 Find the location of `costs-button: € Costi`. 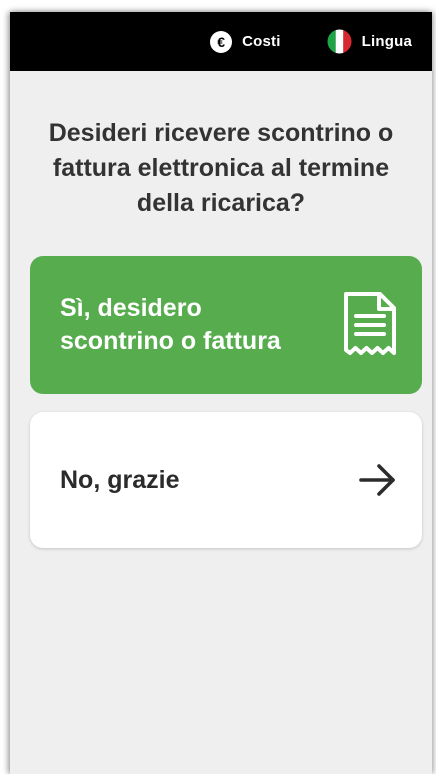

costs-button: € Costi is located at coordinates (245, 41).